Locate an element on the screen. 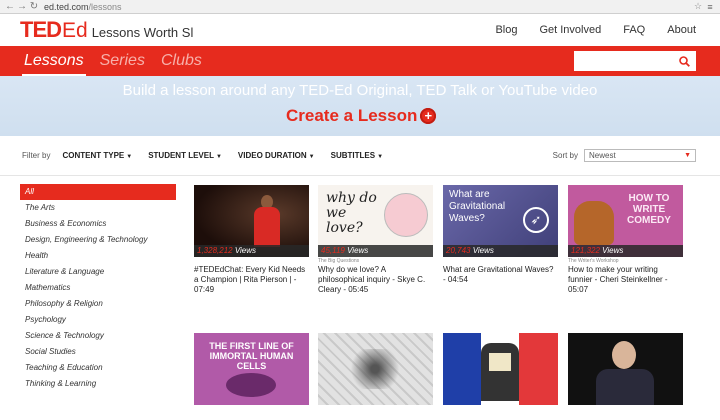 The height and width of the screenshot is (420, 720). tab-clubs: Clubs is located at coordinates (181, 61).